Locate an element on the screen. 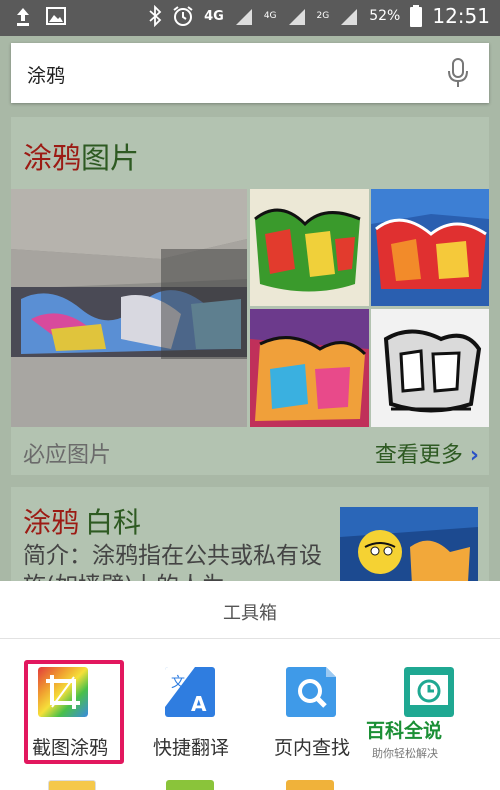 Image resolution: width=500 pixels, height=790 pixels. history-clock-icon is located at coordinates (429, 692).